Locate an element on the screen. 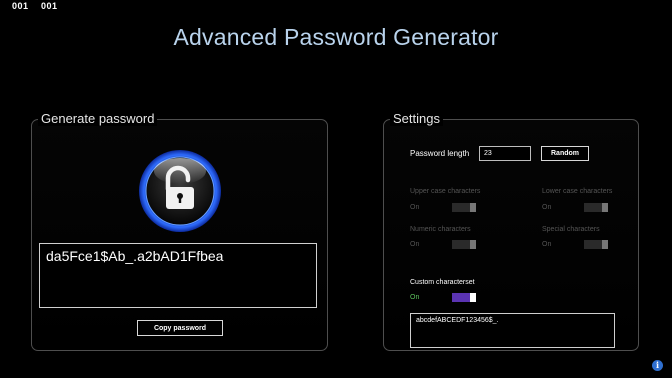 The width and height of the screenshot is (672, 378). generate-panel-title: Generate password is located at coordinates (98, 118).